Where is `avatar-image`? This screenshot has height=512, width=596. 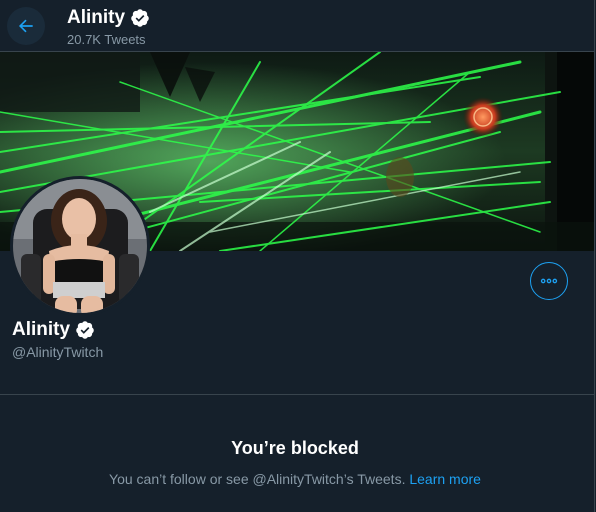
avatar-image is located at coordinates (80, 246).